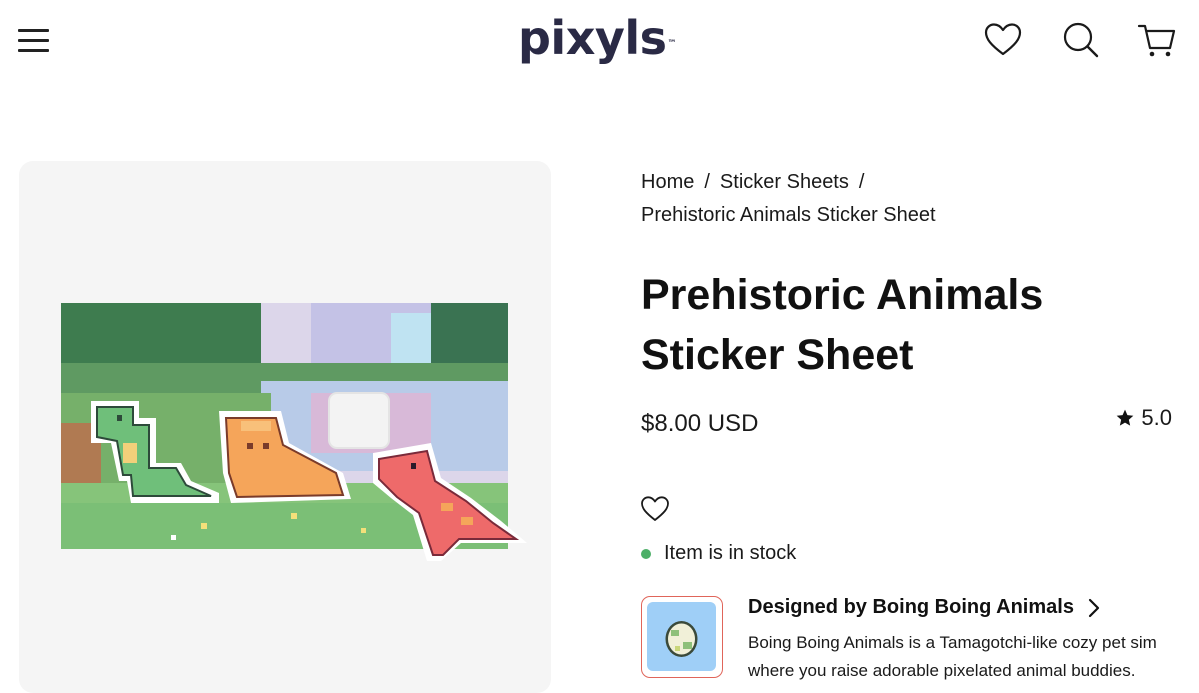  I want to click on stock-dot, so click(646, 553).